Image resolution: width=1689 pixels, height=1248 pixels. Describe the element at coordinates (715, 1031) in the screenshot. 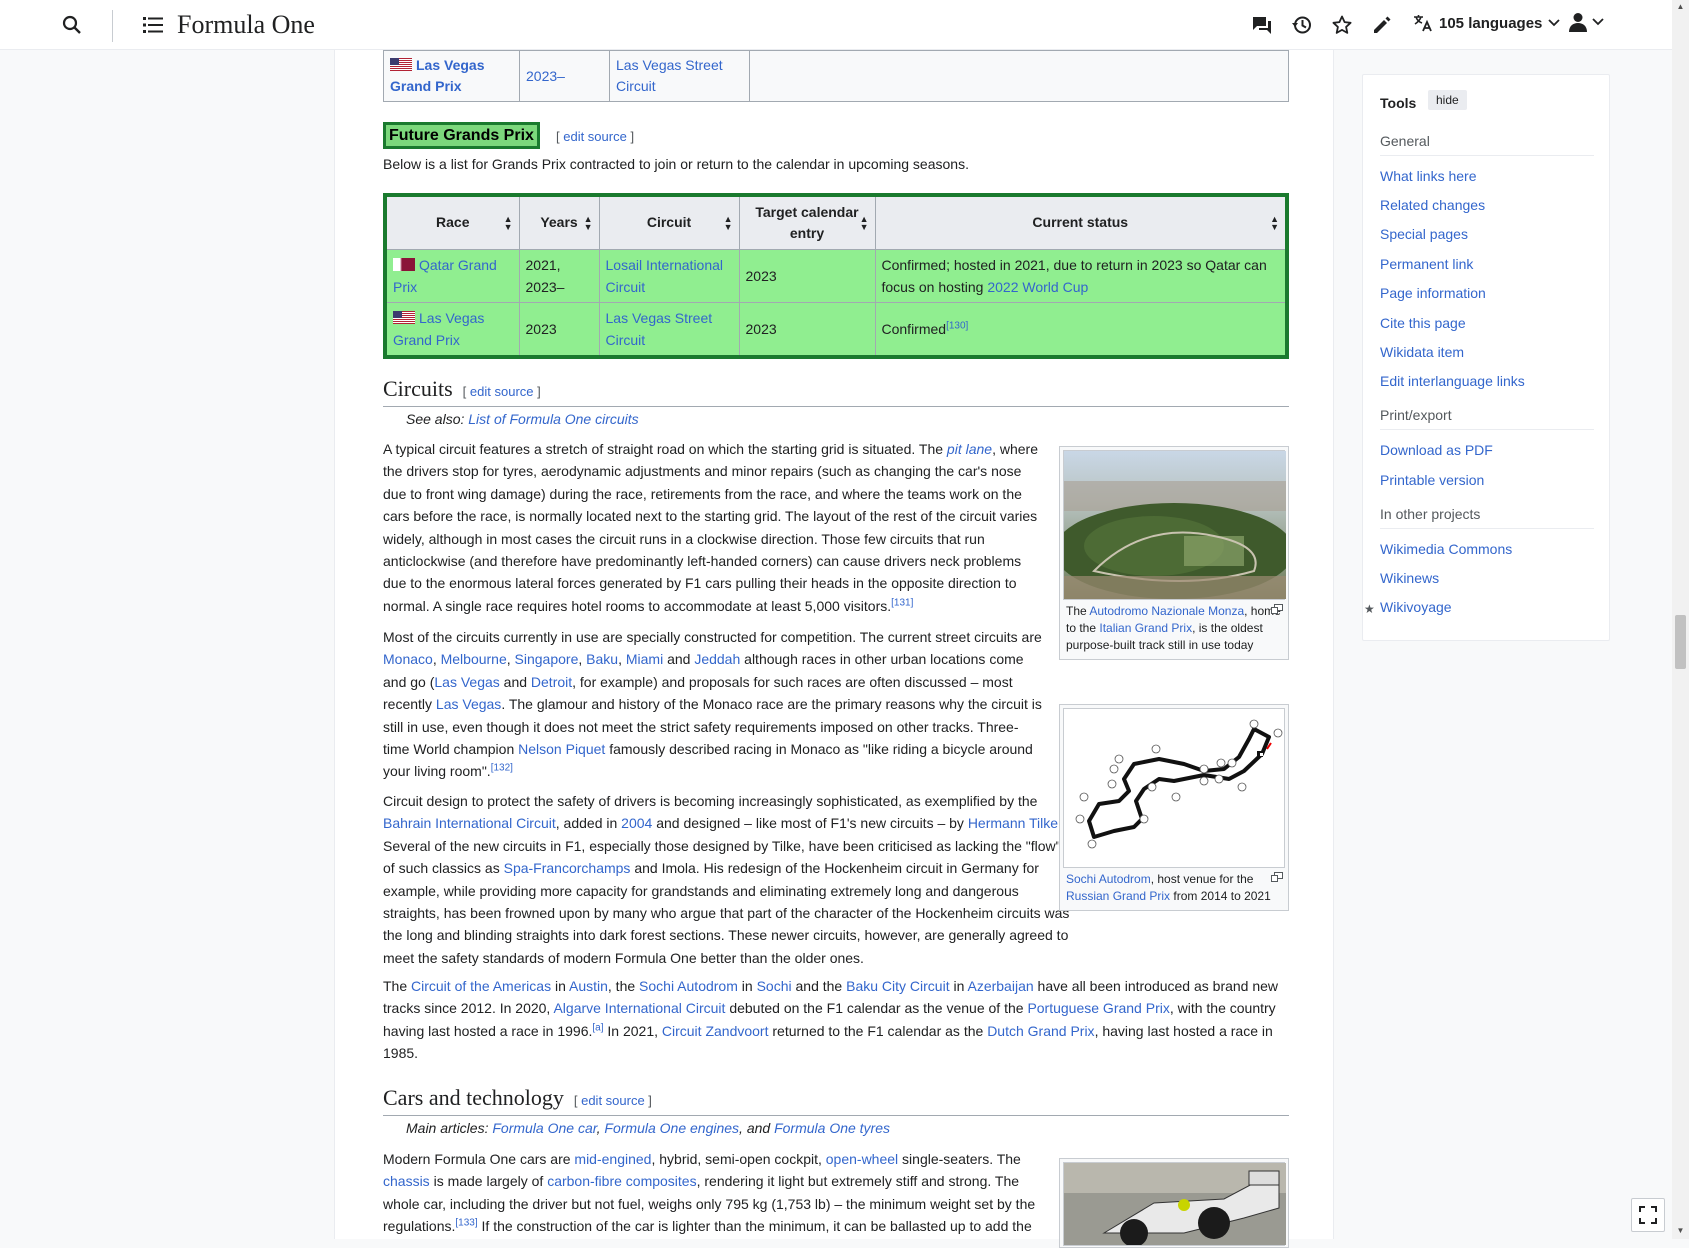

I see `zandvoort-link: Circuit Zandvoort` at that location.